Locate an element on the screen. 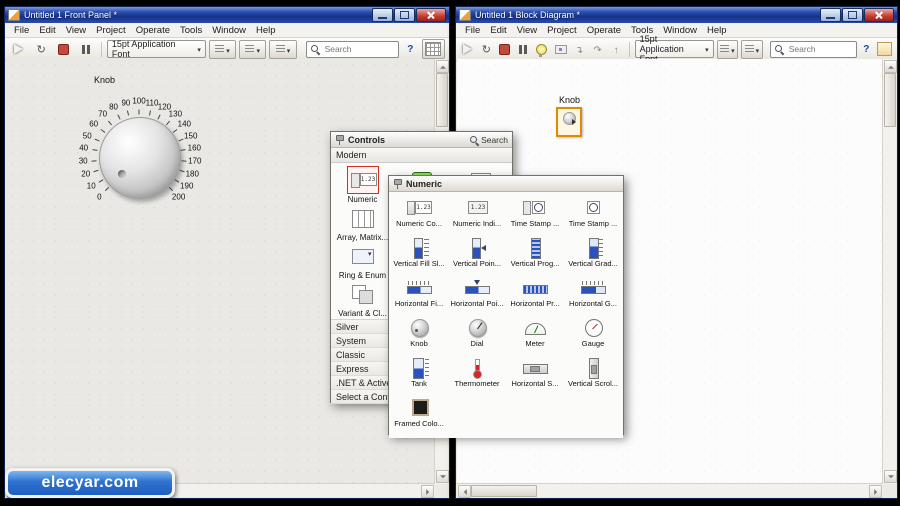  category-modern: Modern is located at coordinates (421, 155).